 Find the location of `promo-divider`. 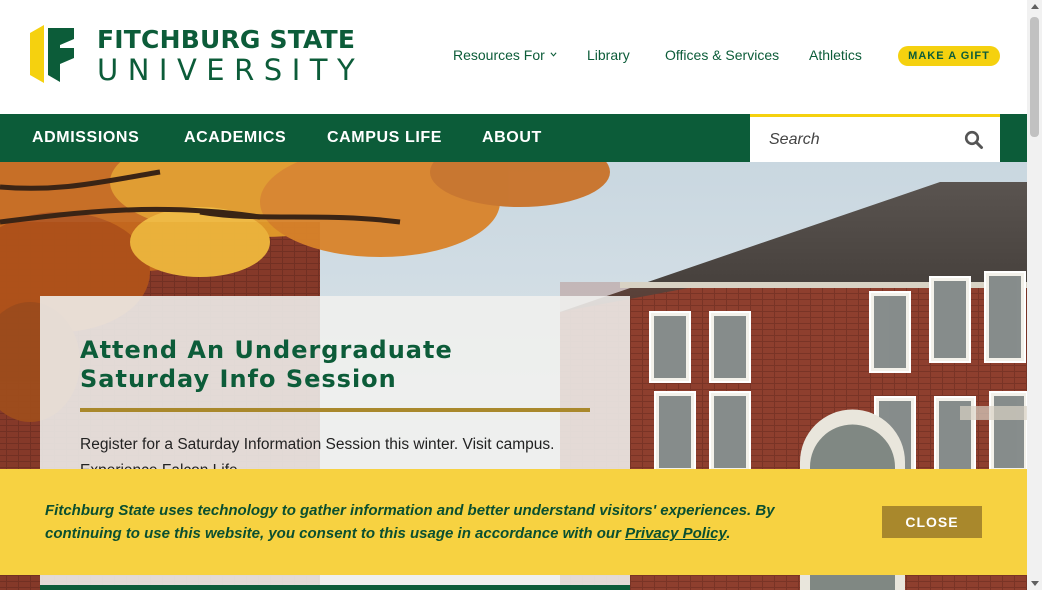

promo-divider is located at coordinates (335, 410).